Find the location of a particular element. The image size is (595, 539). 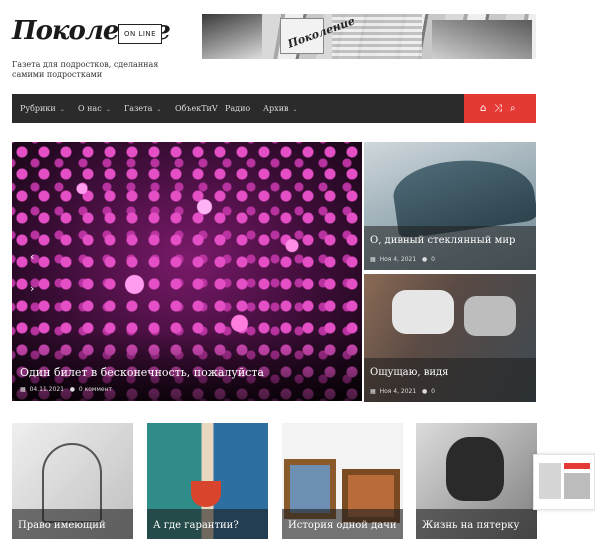

nav-item-radio: Радио is located at coordinates (237, 108).